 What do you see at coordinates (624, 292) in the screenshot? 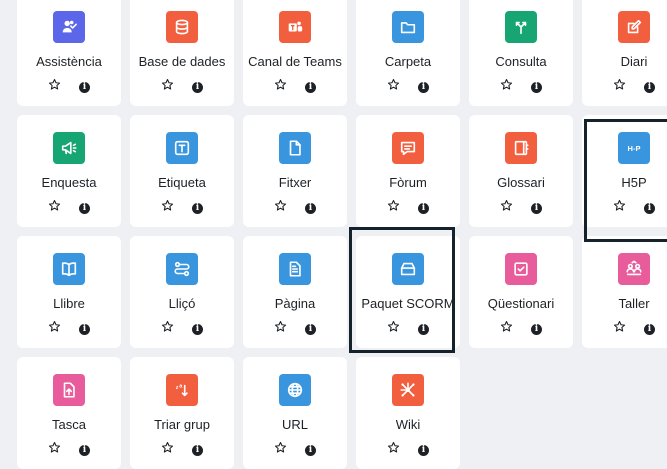
I see `activity-tile-taller: Taller i` at bounding box center [624, 292].